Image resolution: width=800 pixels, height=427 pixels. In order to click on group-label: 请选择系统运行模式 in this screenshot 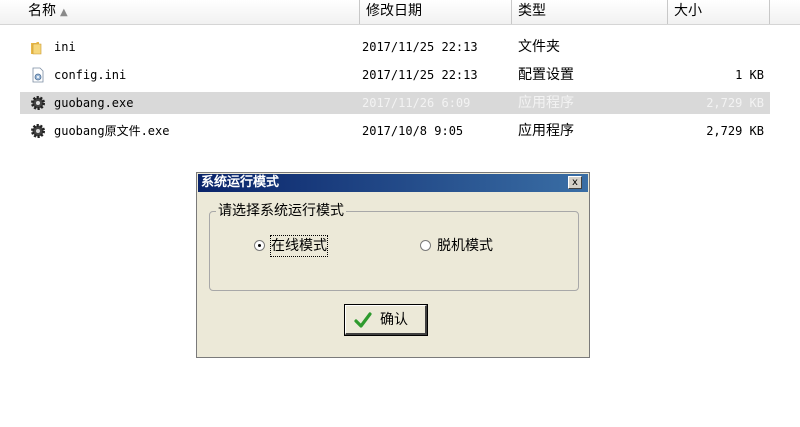, I will do `click(281, 211)`.